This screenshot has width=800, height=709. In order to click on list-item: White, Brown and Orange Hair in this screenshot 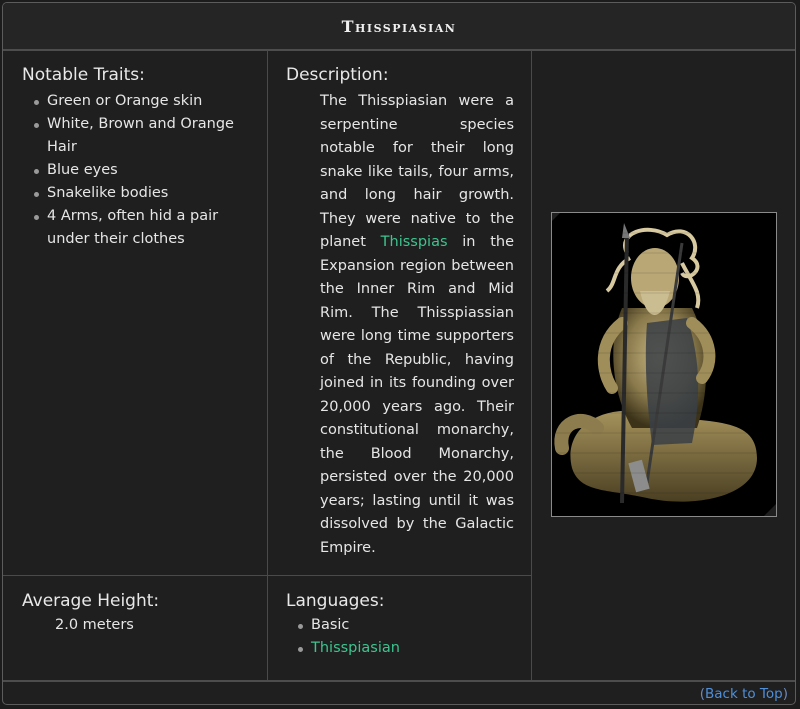, I will do `click(137, 136)`.